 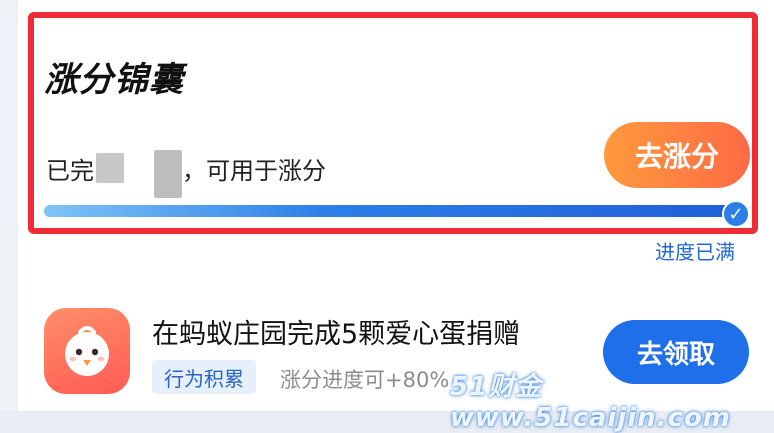 I want to click on chick-icon, so click(x=87, y=351).